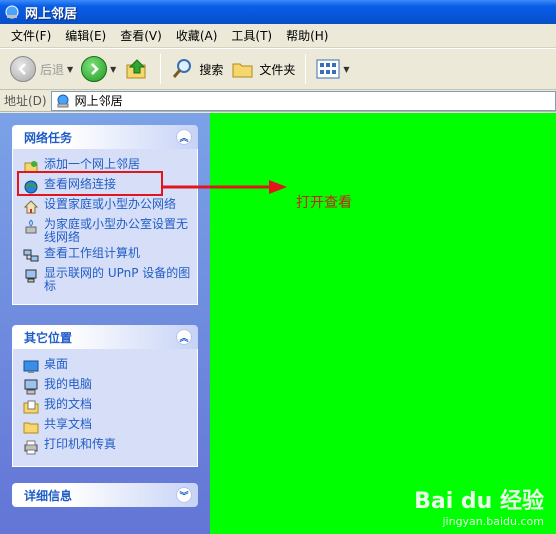 This screenshot has height=534, width=556. I want to click on address-bar: 地址(D) 网上邻居, so click(278, 101).